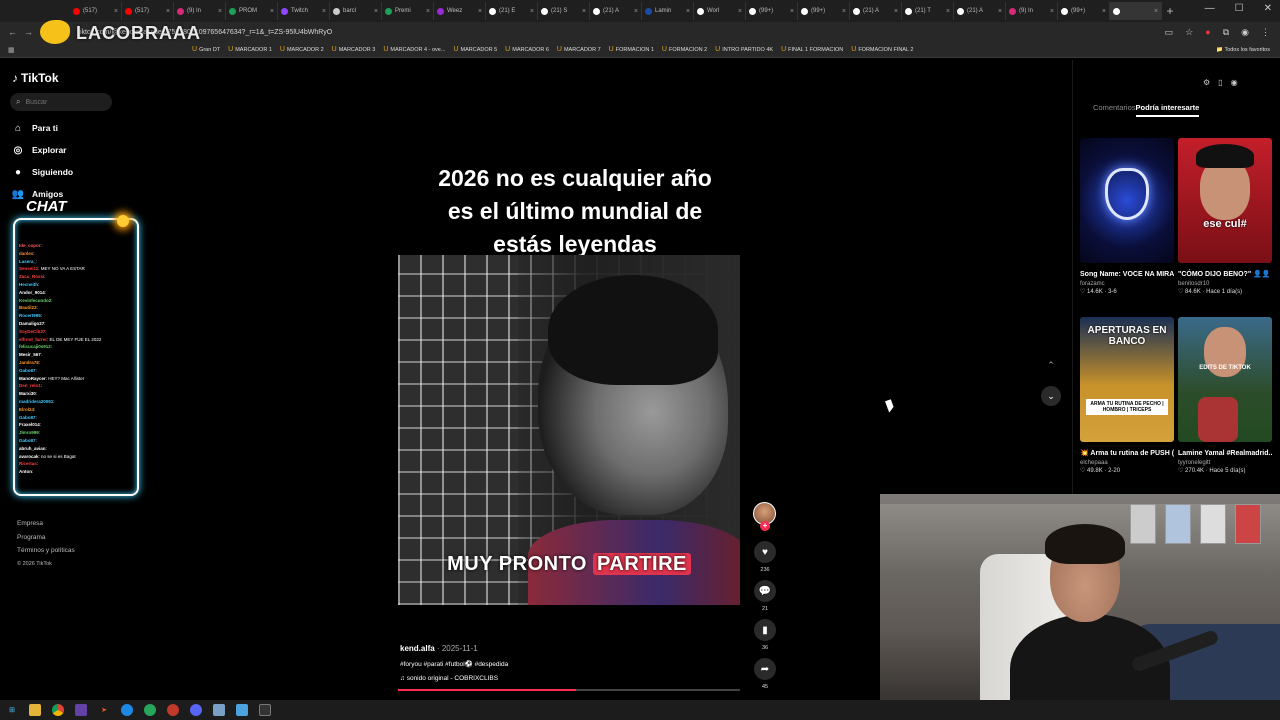 The image size is (1280, 720). Describe the element at coordinates (765, 674) in the screenshot. I see `share-button: ➦ 45` at that location.